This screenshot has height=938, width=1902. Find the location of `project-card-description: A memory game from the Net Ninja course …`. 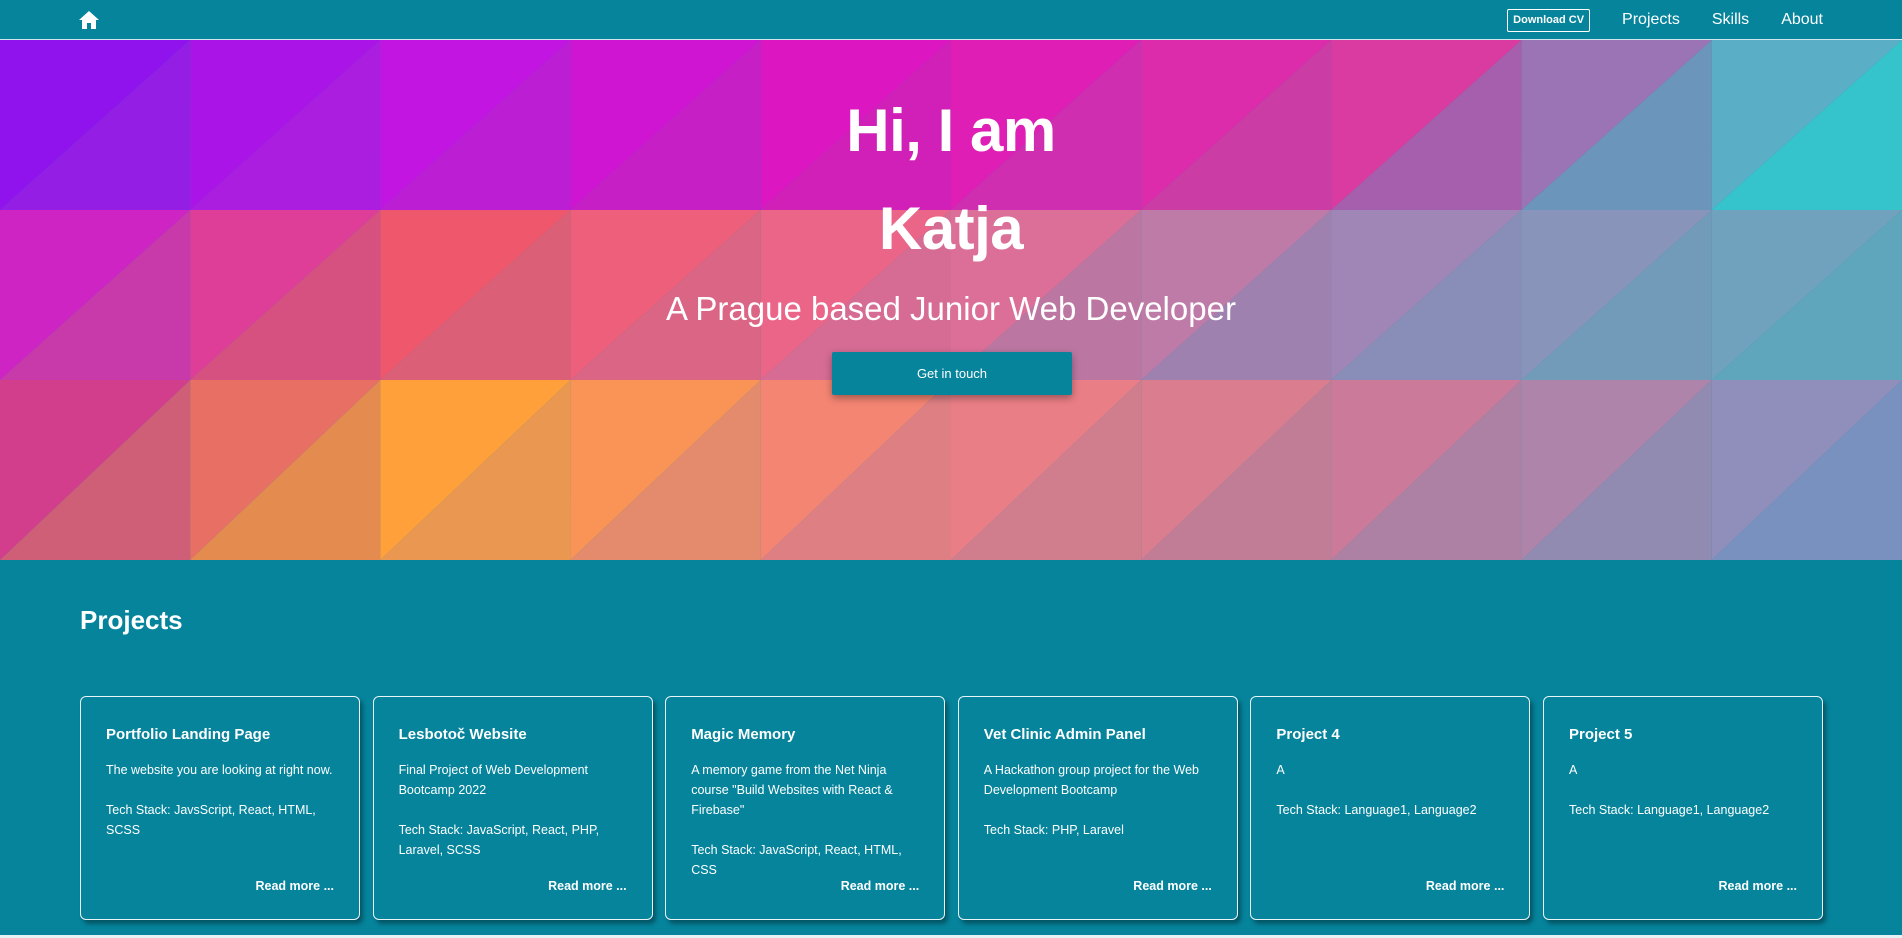

project-card-description: A memory game from the Net Ninja course … is located at coordinates (807, 820).